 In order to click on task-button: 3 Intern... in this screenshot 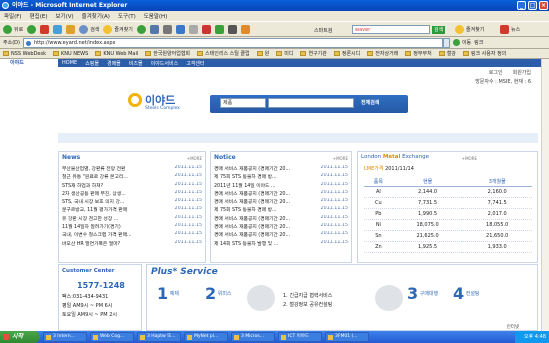, I will do `click(65, 337)`.